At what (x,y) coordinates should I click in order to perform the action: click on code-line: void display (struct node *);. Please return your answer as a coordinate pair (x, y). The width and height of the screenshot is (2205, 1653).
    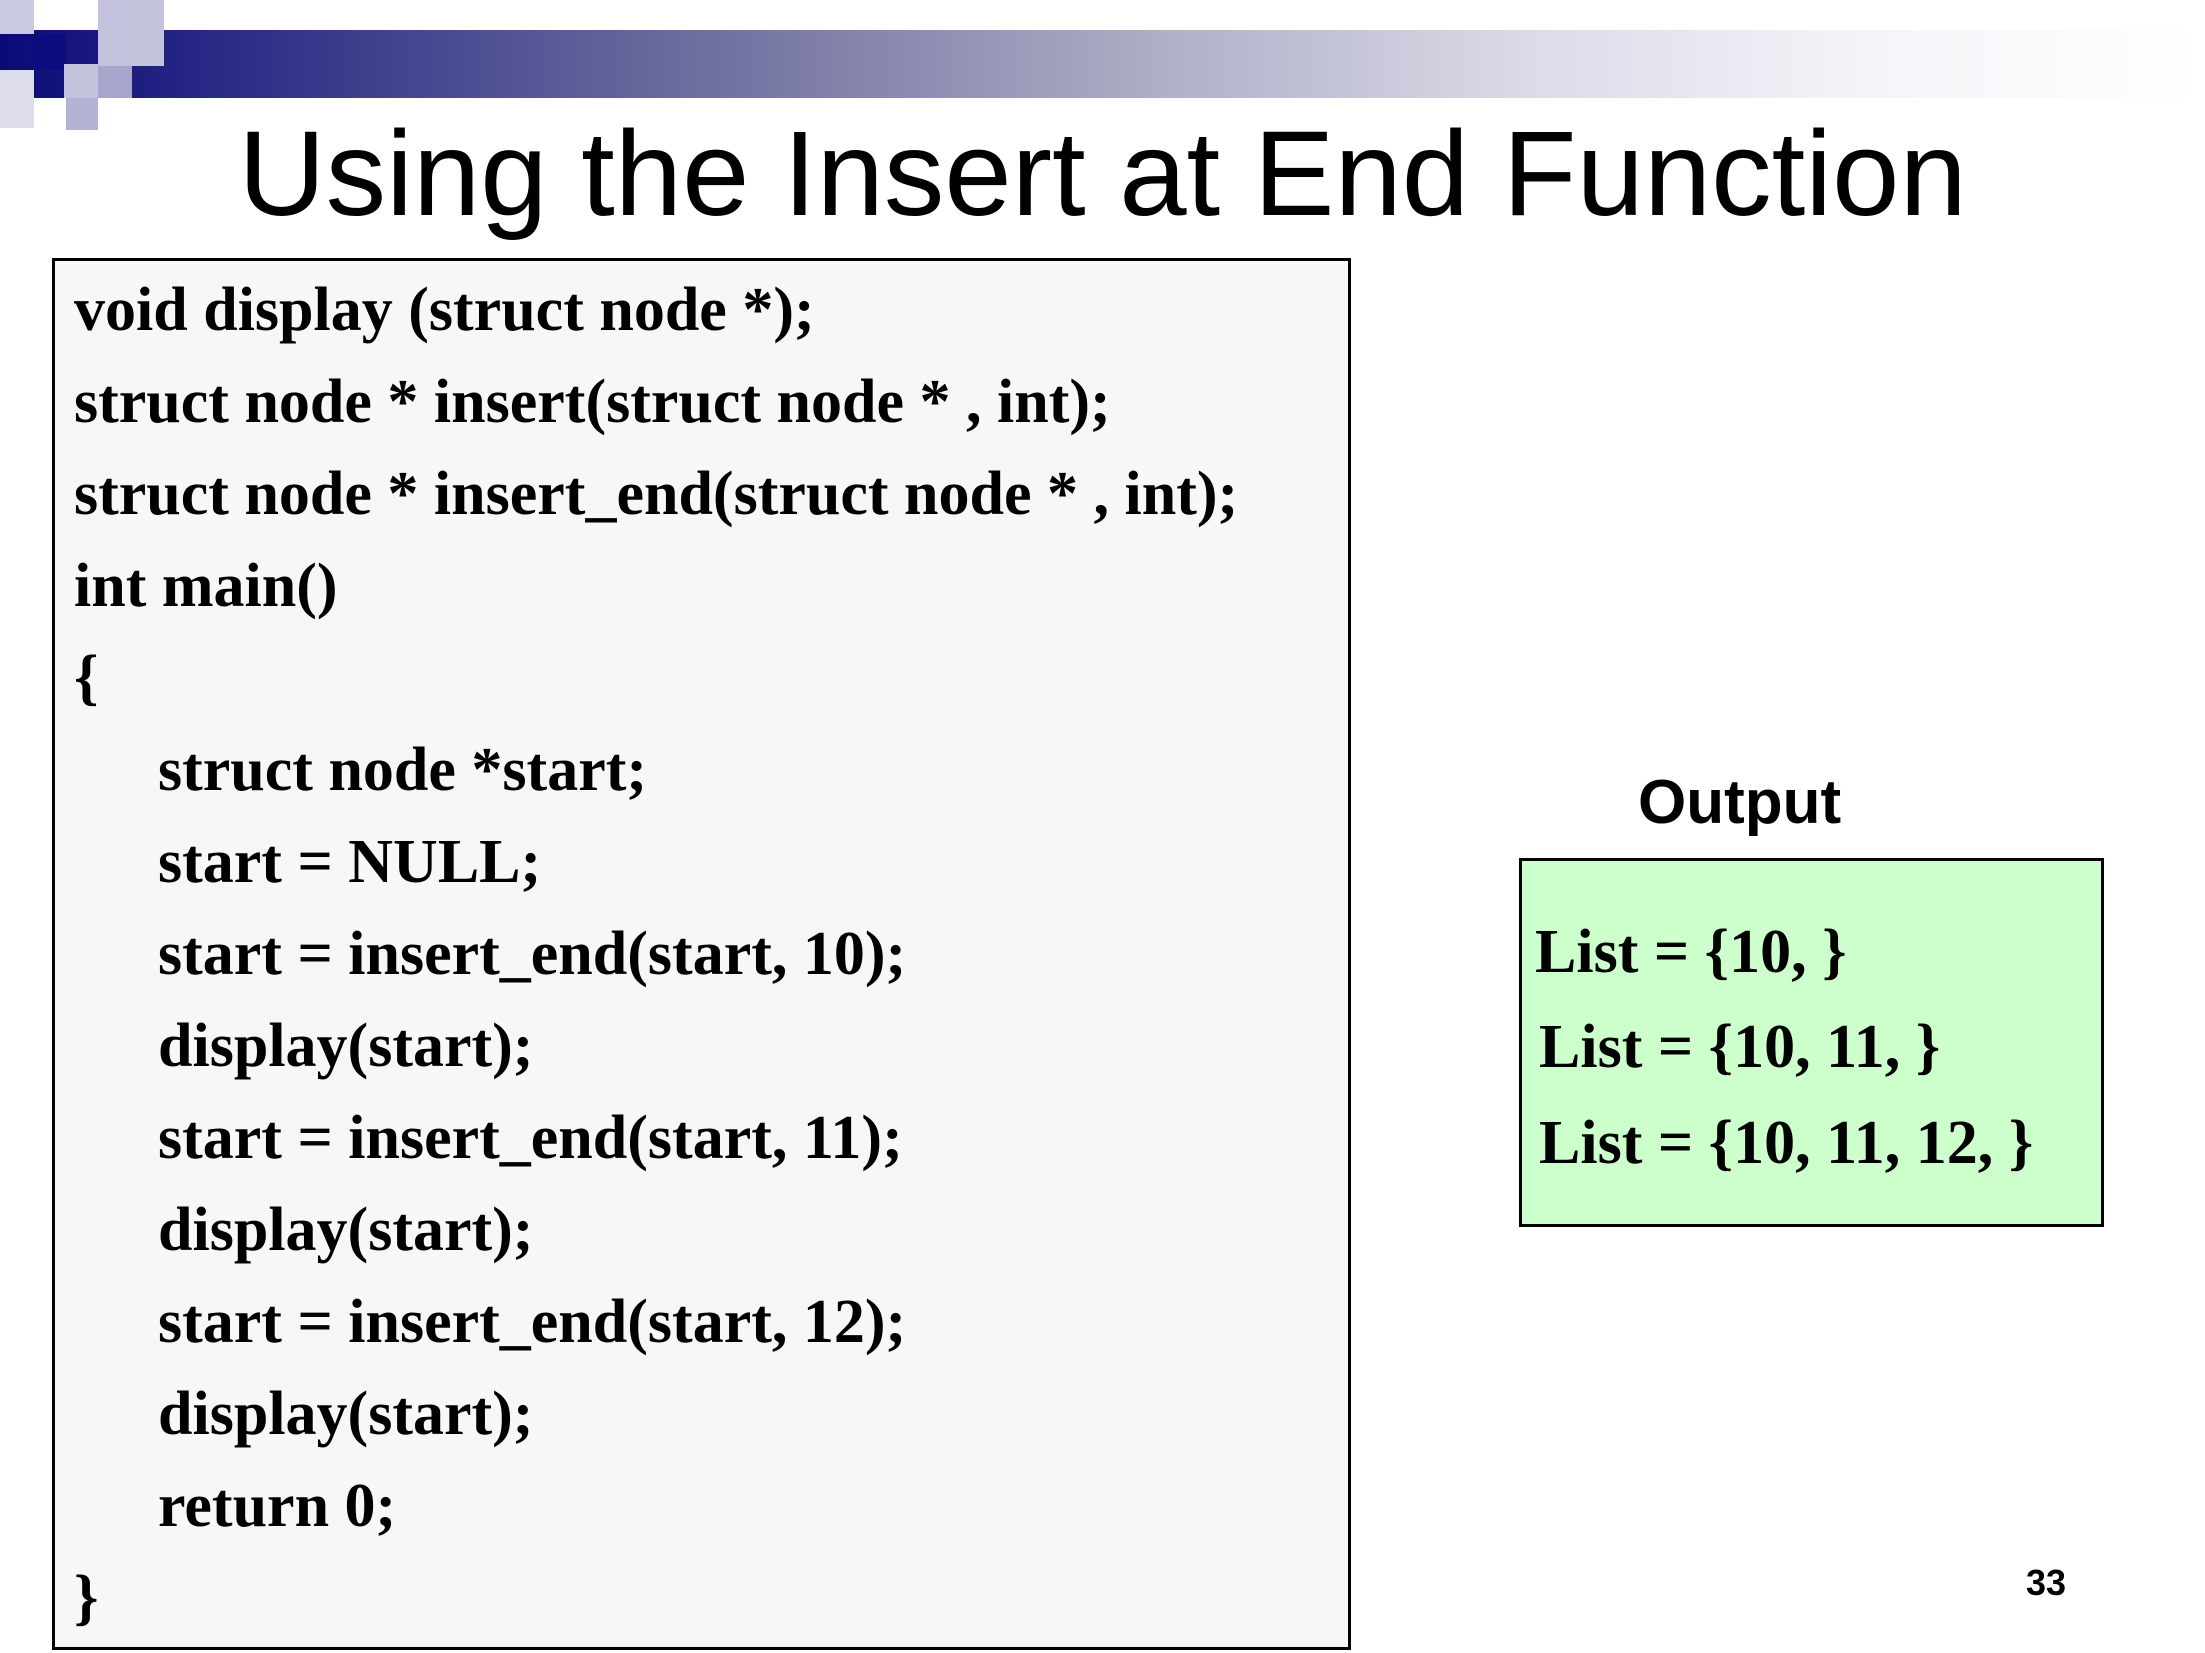
    Looking at the image, I should click on (444, 310).